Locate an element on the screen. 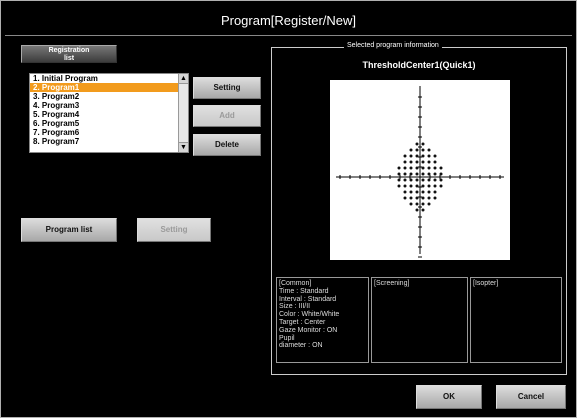 The image size is (577, 418). setting-button: Setting is located at coordinates (227, 88).